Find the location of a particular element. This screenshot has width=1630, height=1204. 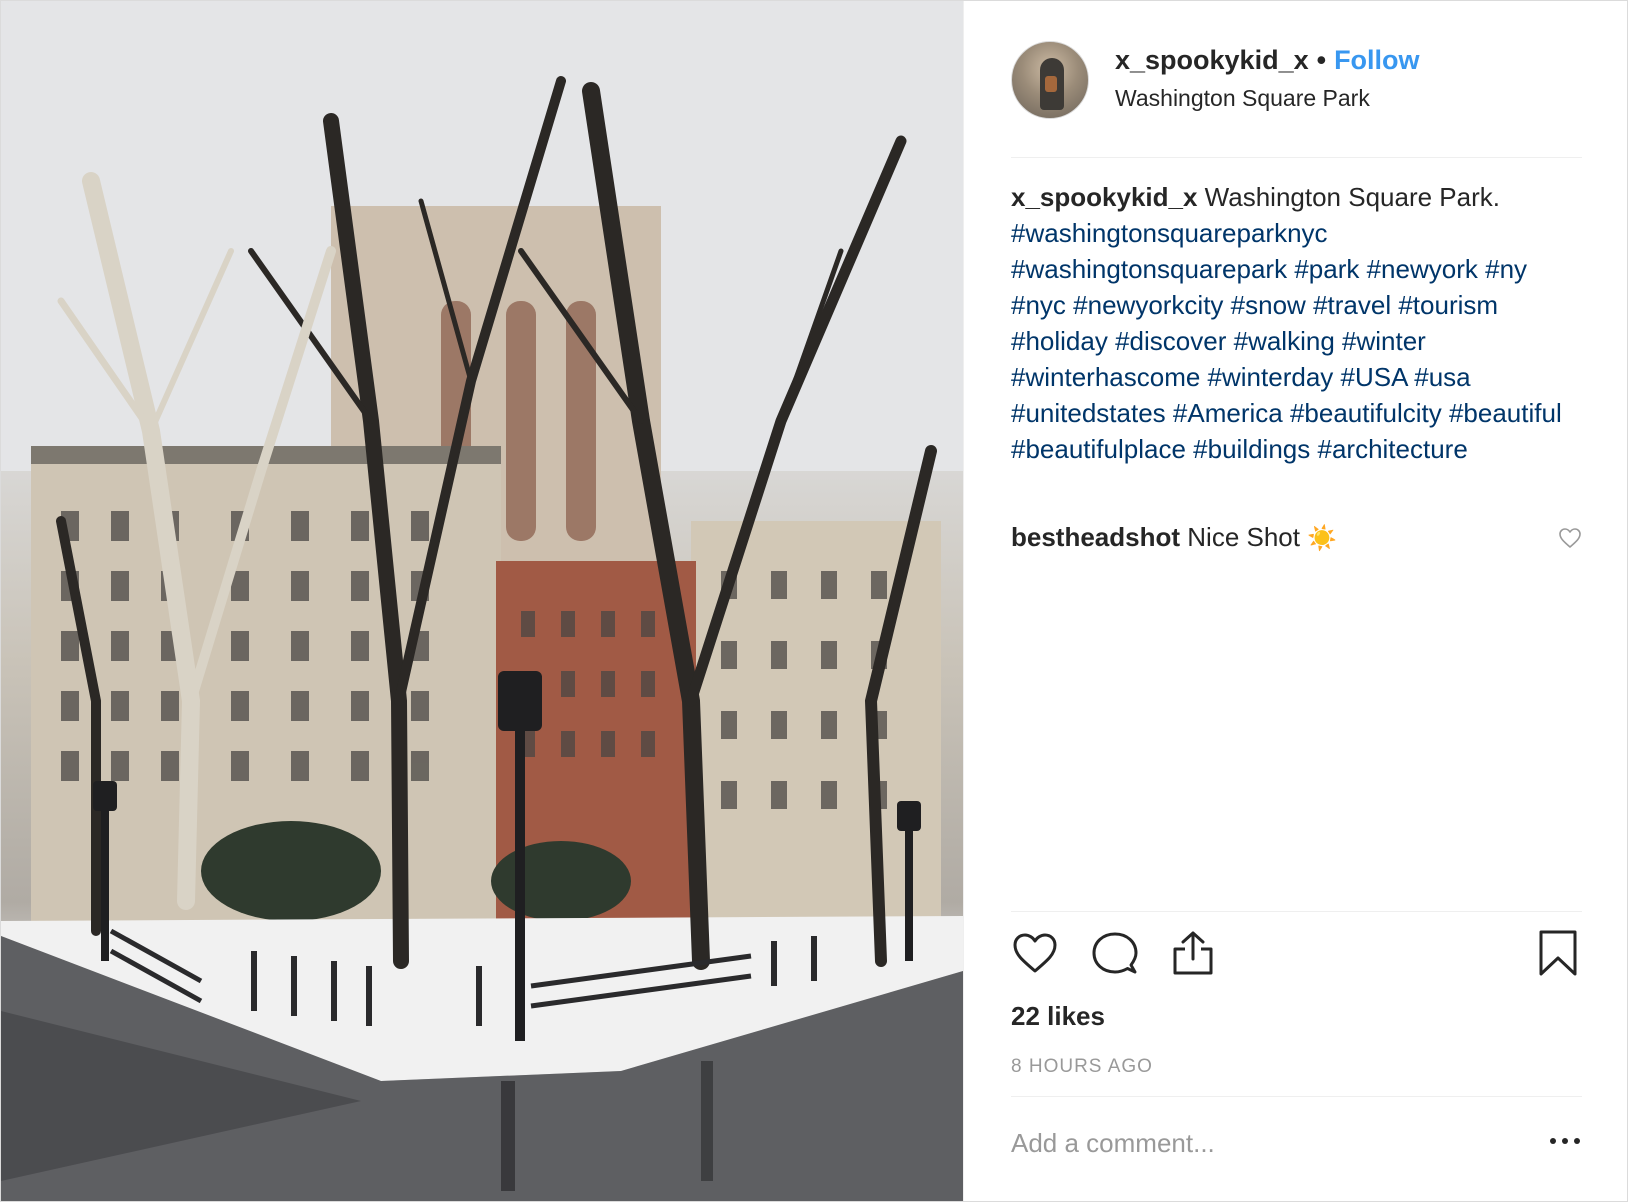

caption-username: x_spookykid_x is located at coordinates (1104, 197).